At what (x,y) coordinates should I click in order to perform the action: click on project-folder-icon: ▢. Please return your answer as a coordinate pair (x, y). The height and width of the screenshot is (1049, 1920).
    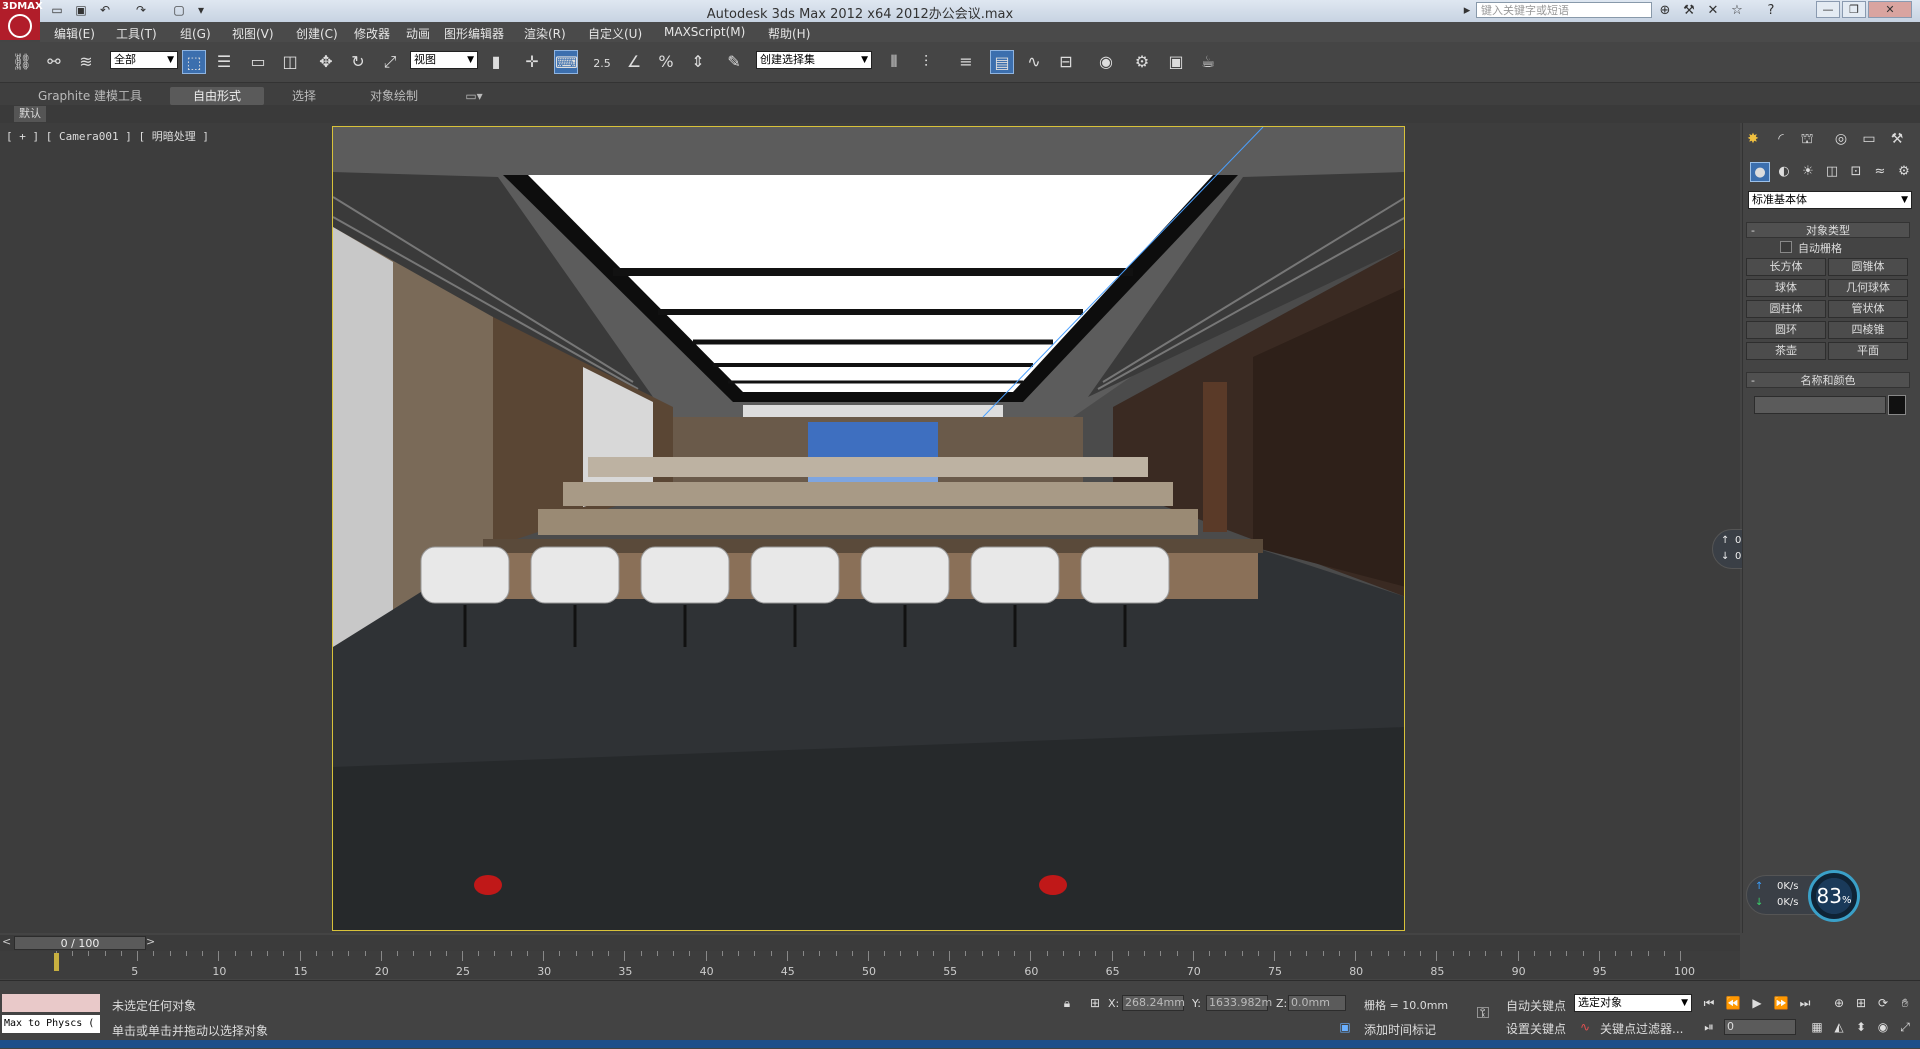
    Looking at the image, I should click on (179, 10).